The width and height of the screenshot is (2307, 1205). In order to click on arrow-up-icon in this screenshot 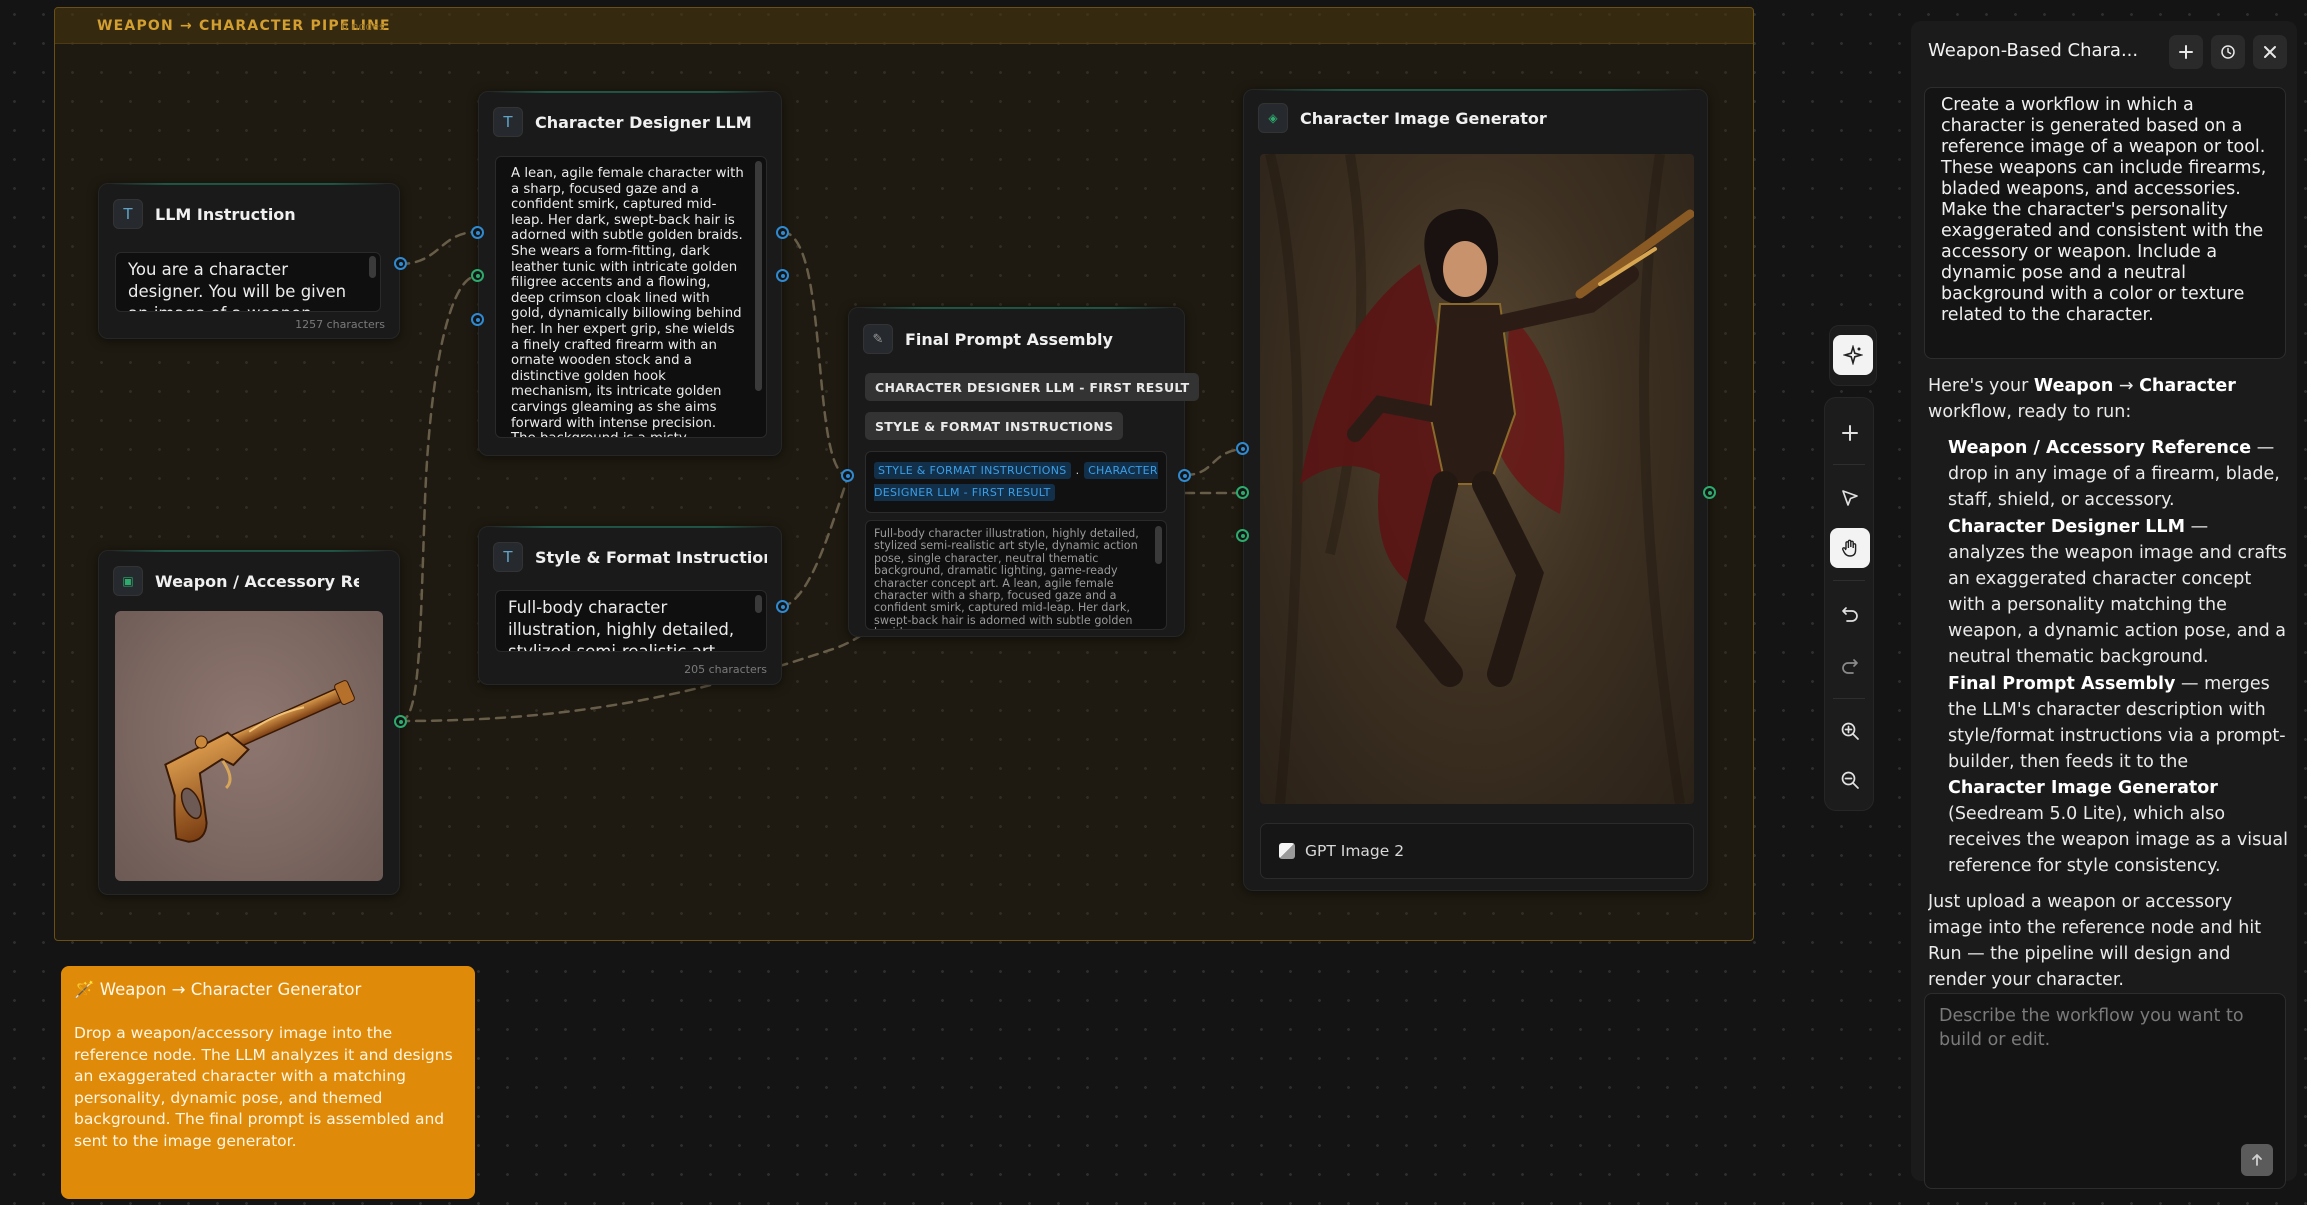, I will do `click(2257, 1160)`.